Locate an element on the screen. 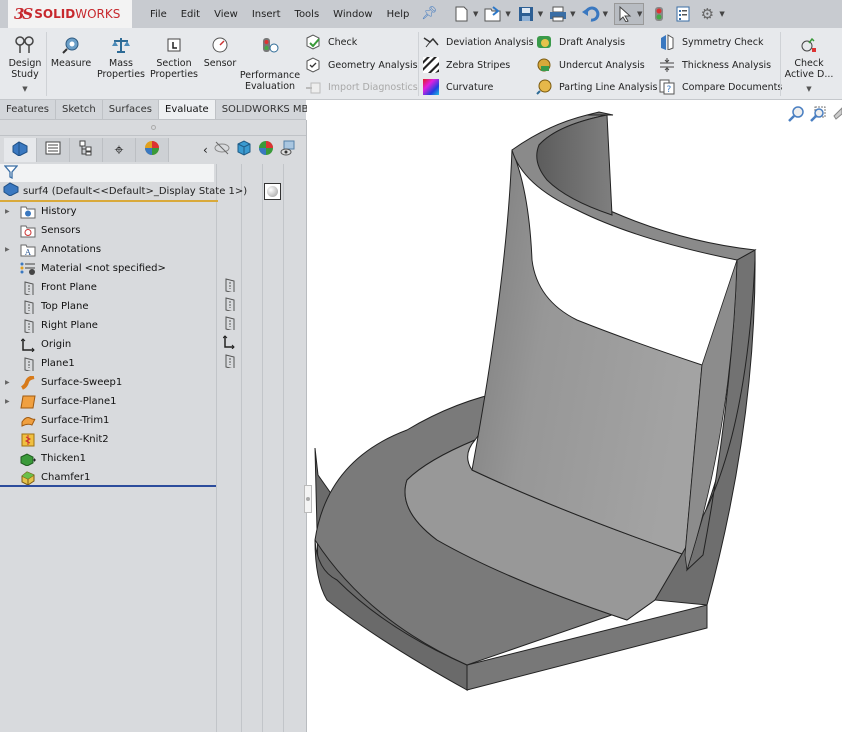 The height and width of the screenshot is (732, 842). menu-edit: Edit is located at coordinates (190, 14).